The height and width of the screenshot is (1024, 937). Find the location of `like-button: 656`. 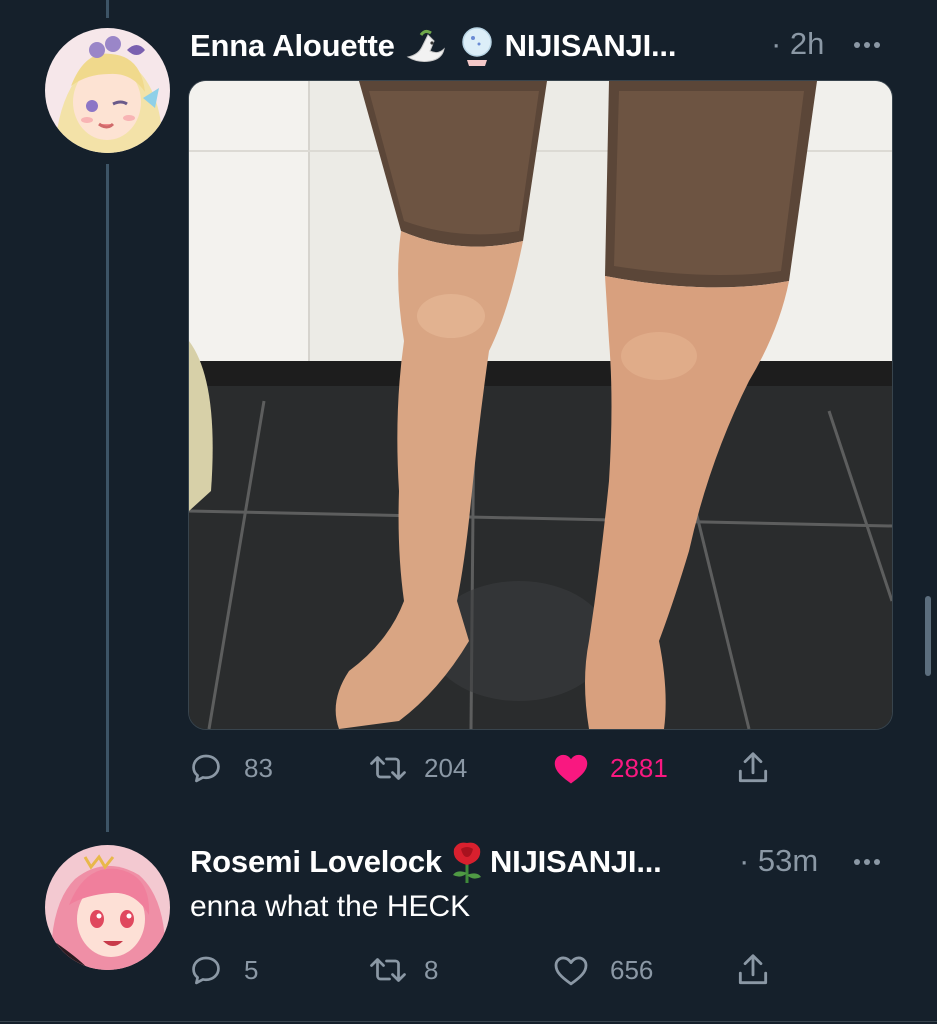

like-button: 656 is located at coordinates (602, 970).